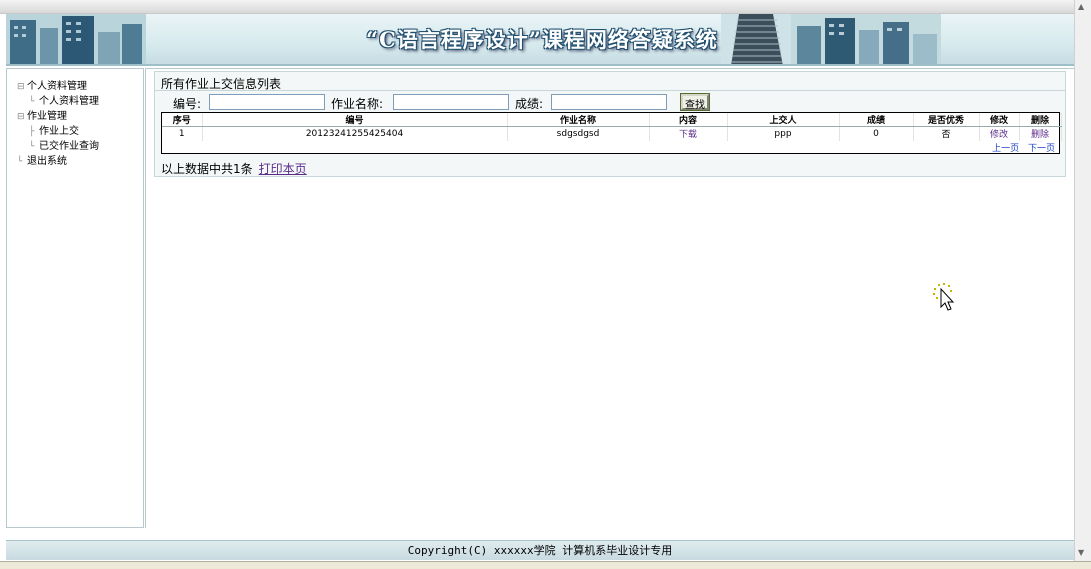  Describe the element at coordinates (355, 133) in the screenshot. I see `cell-number: 20123241255425404` at that location.